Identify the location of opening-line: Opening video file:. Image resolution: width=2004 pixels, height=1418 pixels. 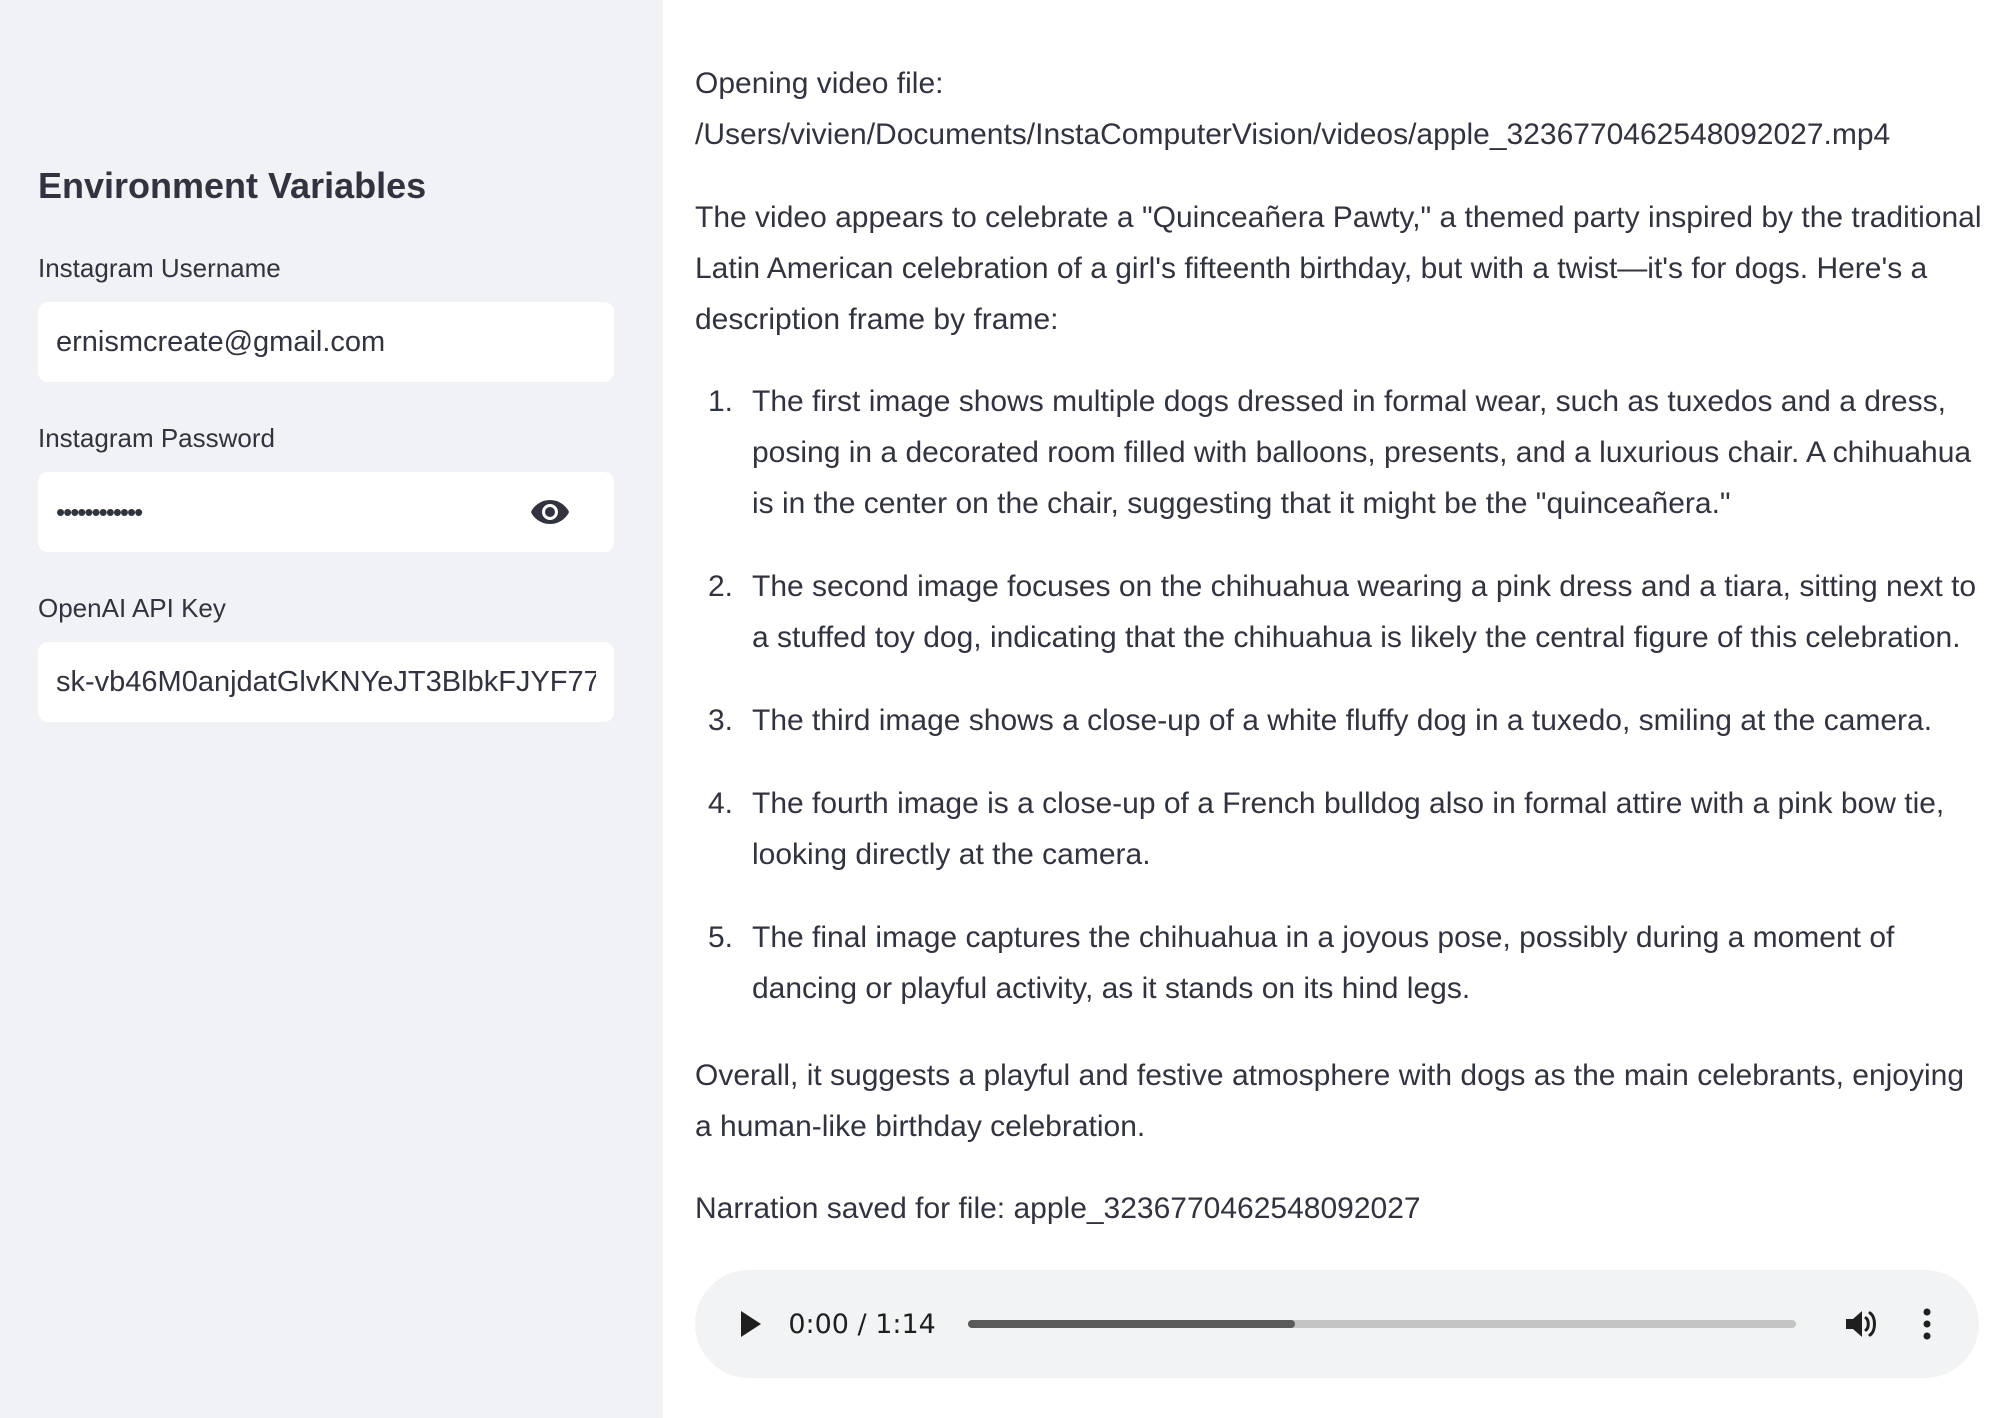
(819, 83).